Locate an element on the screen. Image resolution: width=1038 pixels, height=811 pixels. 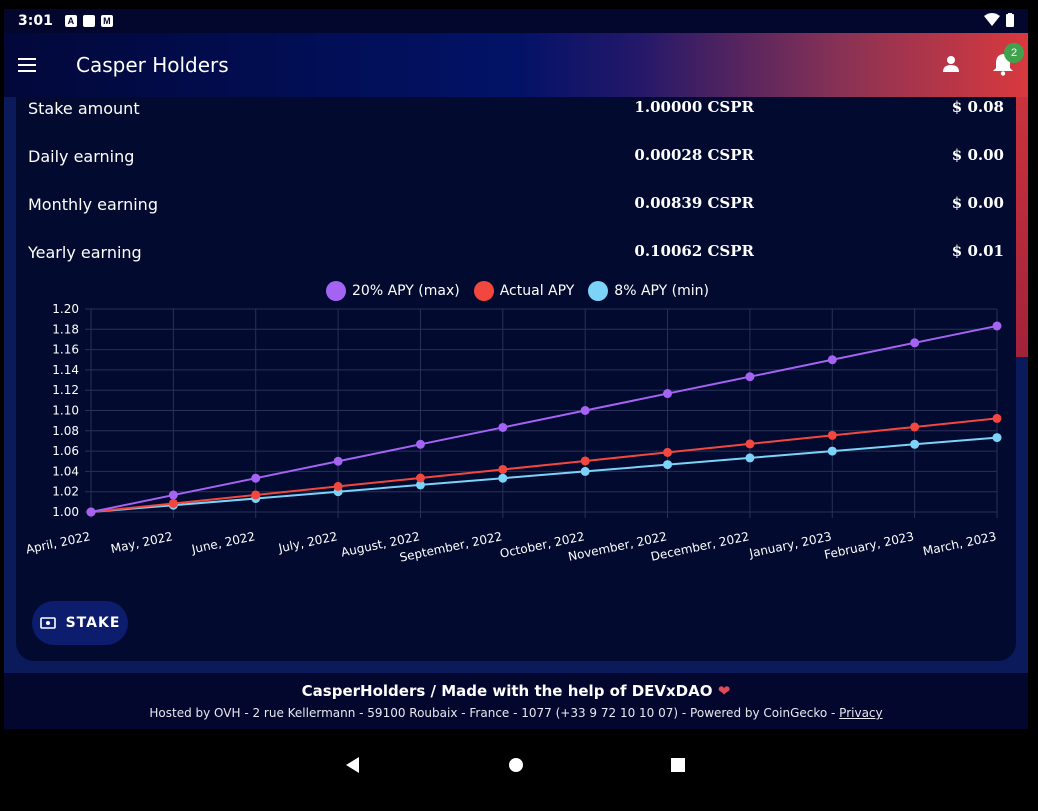
stake-button: STAKE is located at coordinates (80, 623).